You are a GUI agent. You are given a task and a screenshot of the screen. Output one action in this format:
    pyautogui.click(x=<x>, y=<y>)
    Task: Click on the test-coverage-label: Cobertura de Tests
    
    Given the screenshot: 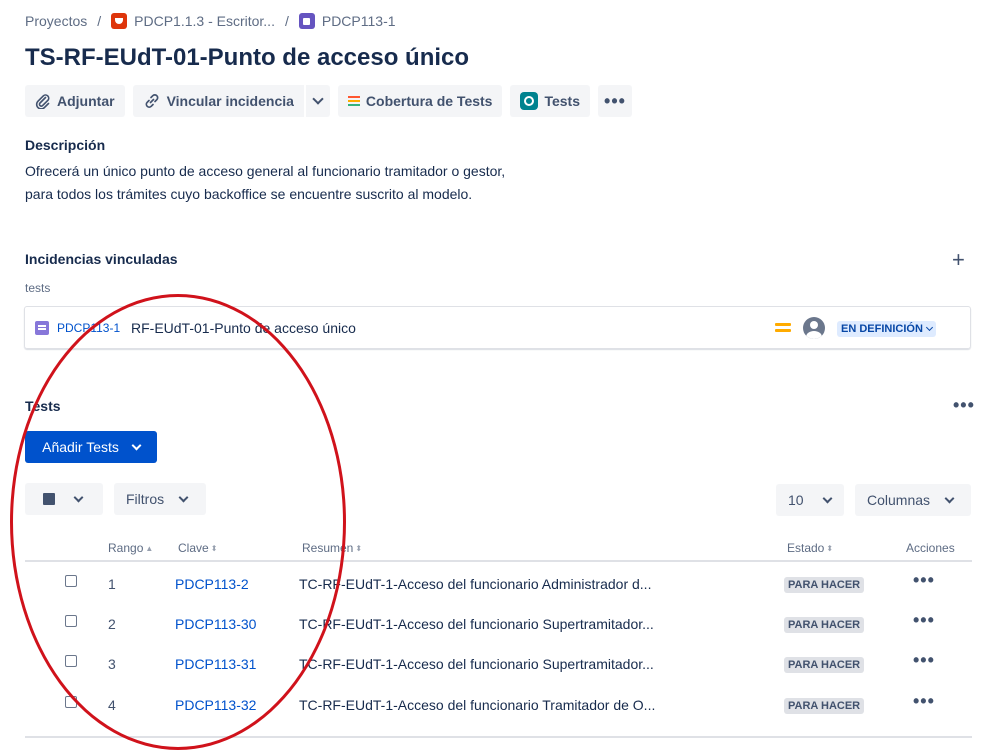 What is the action you would take?
    pyautogui.click(x=429, y=101)
    